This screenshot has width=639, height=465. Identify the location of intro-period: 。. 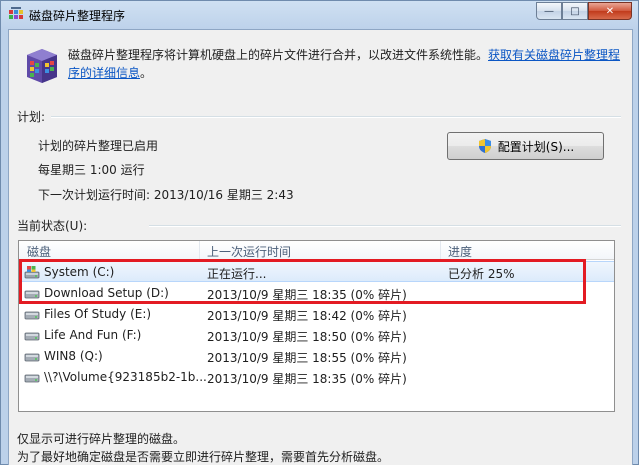
(146, 73).